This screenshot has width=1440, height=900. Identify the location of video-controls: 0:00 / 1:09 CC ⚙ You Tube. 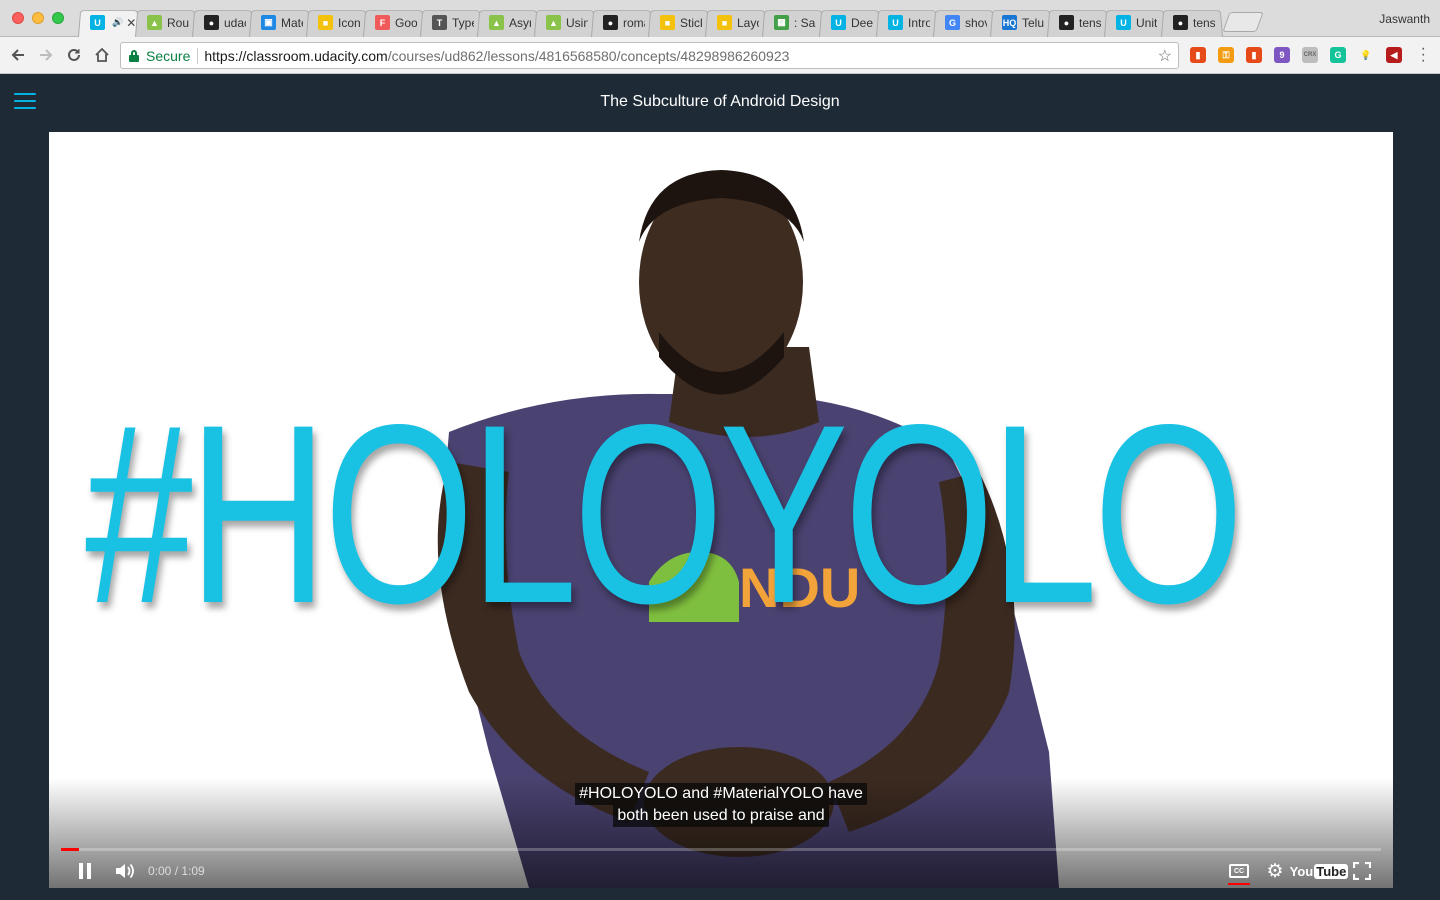
(721, 871).